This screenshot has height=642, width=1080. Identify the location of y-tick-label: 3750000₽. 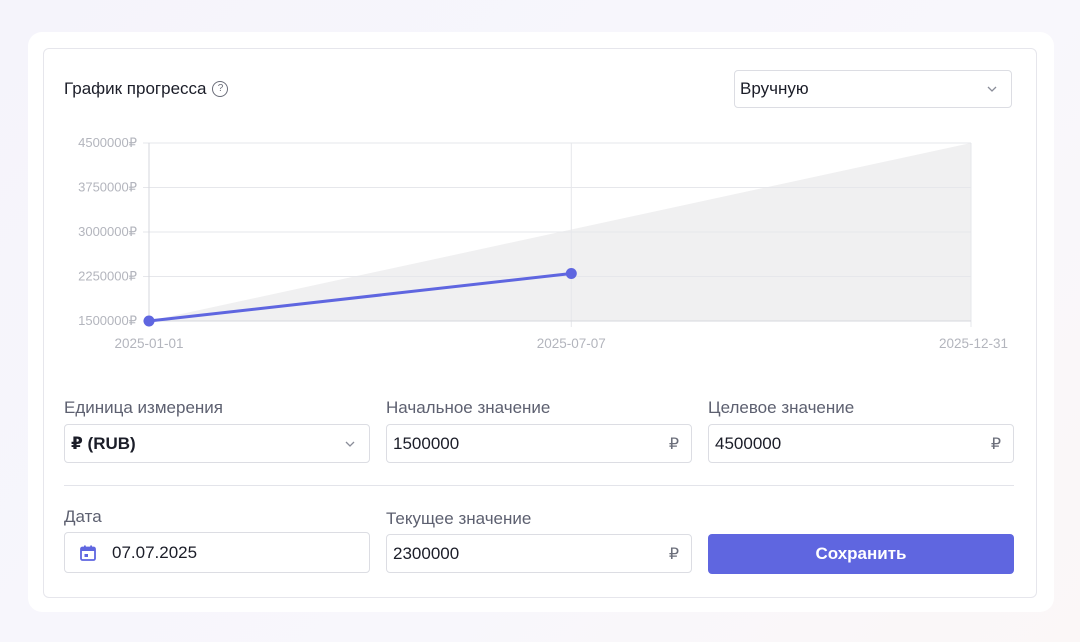
(107, 187).